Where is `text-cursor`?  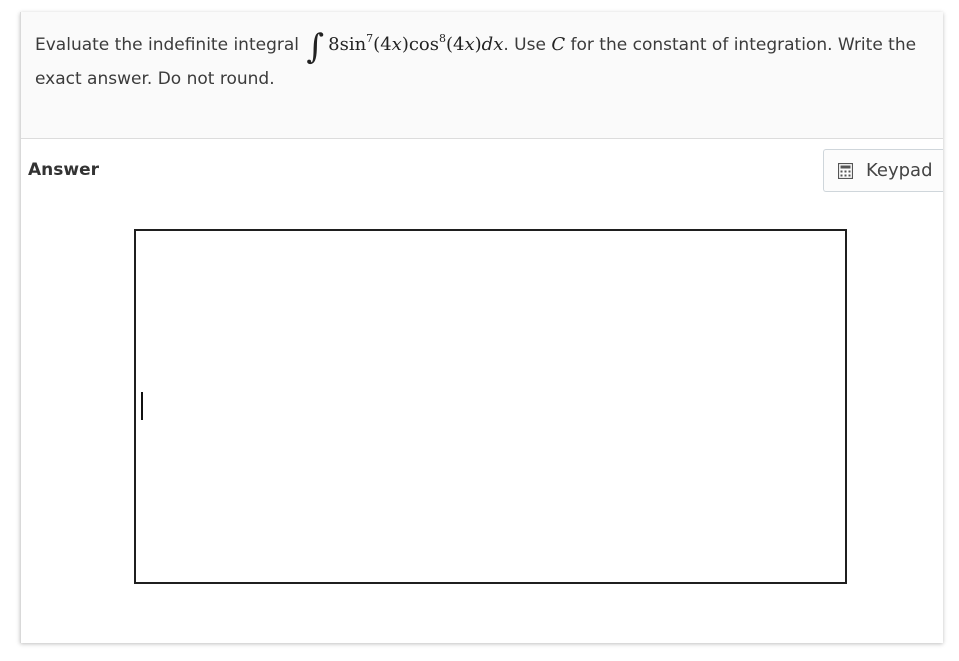
text-cursor is located at coordinates (142, 406).